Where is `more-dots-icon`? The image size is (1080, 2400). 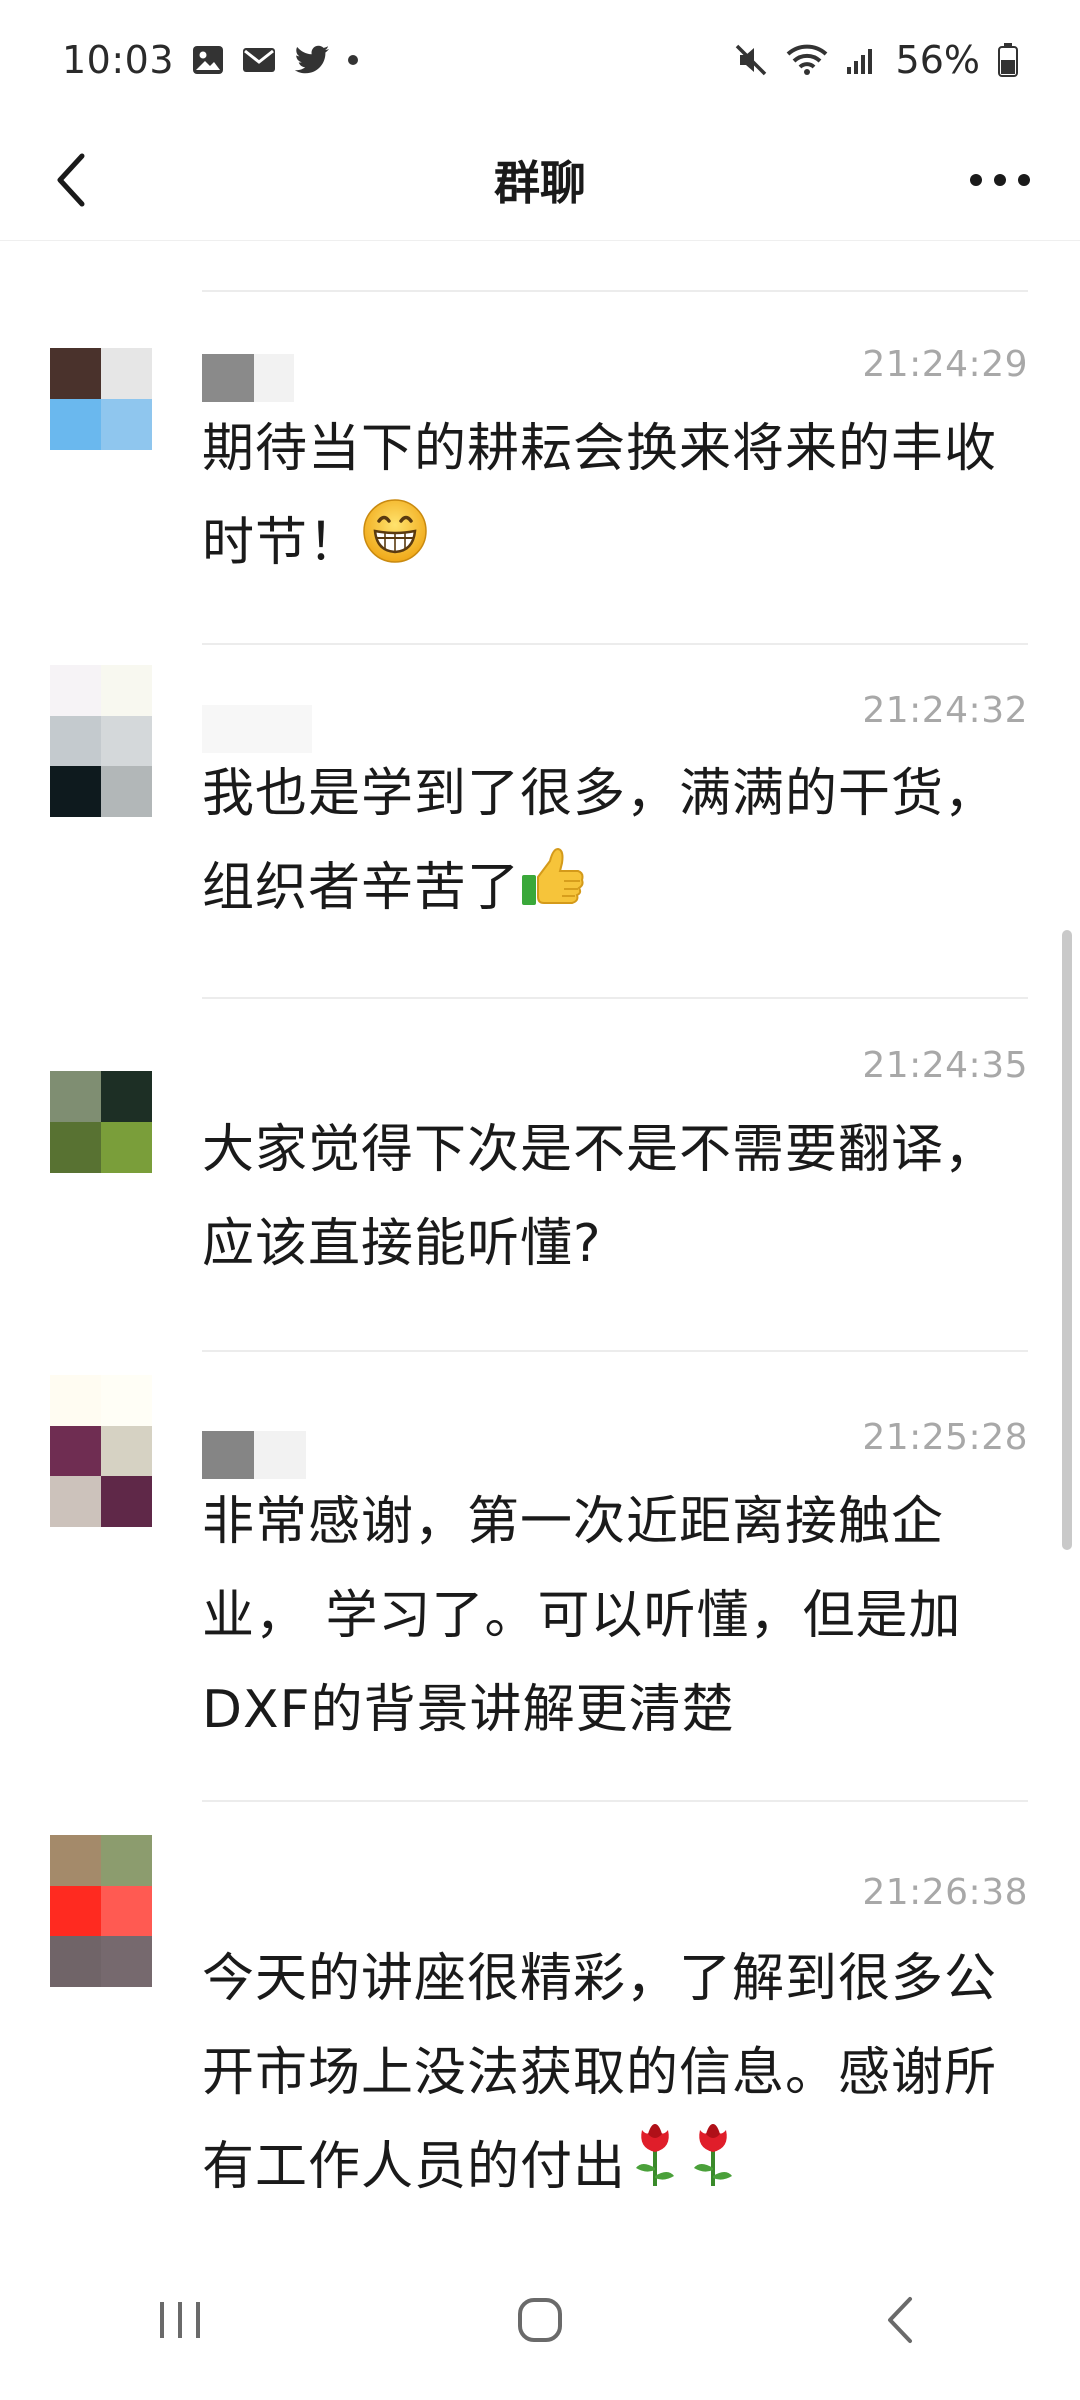
more-dots-icon is located at coordinates (1000, 180).